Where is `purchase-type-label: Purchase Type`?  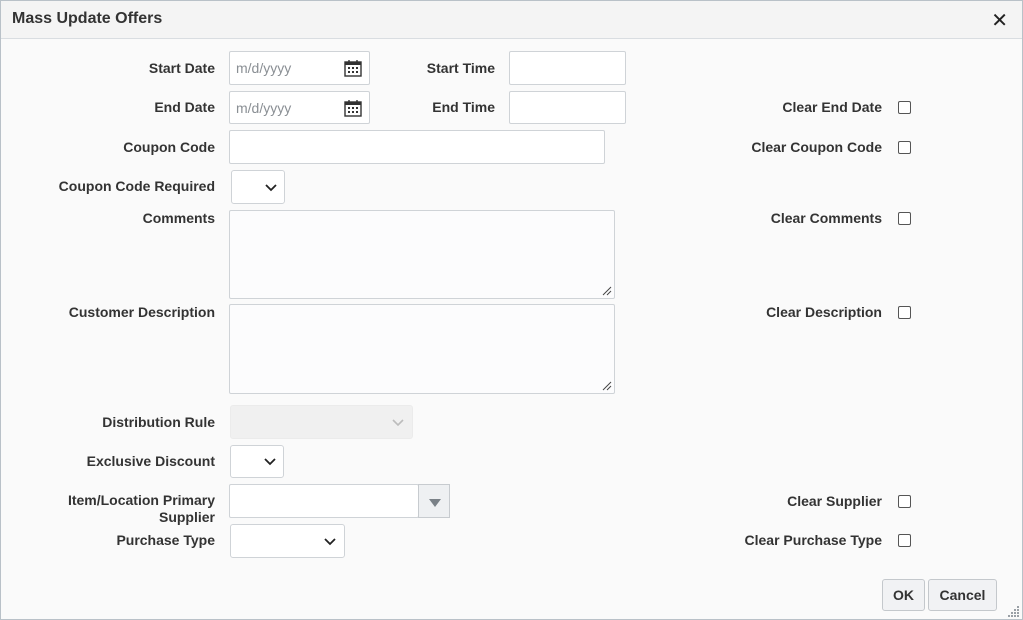 purchase-type-label: Purchase Type is located at coordinates (165, 540).